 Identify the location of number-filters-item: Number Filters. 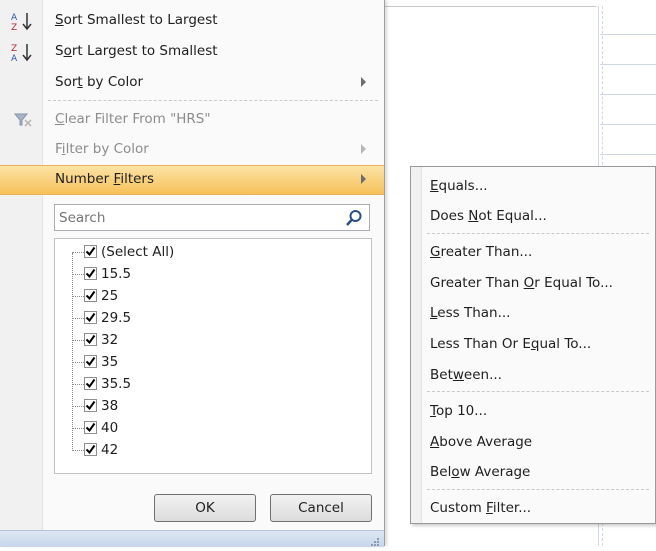
(192, 180).